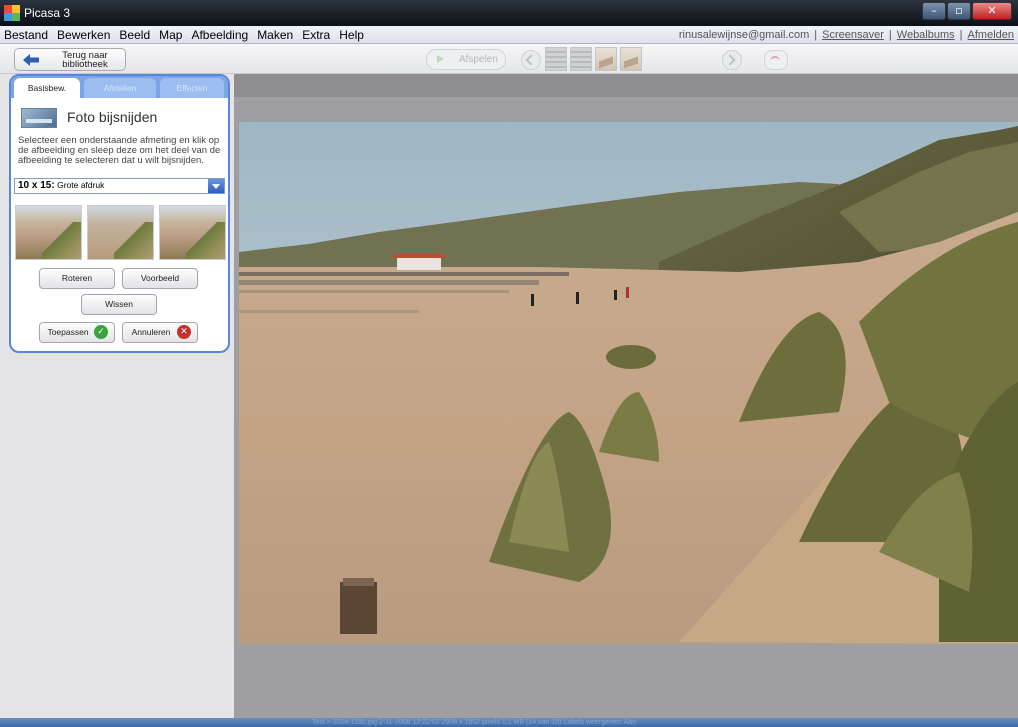  I want to click on menu-extra: Extra, so click(316, 35).